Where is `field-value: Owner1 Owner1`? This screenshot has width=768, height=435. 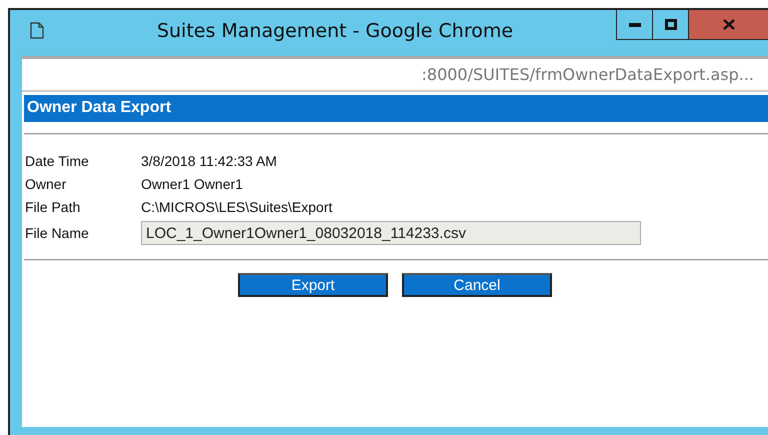 field-value: Owner1 Owner1 is located at coordinates (192, 184).